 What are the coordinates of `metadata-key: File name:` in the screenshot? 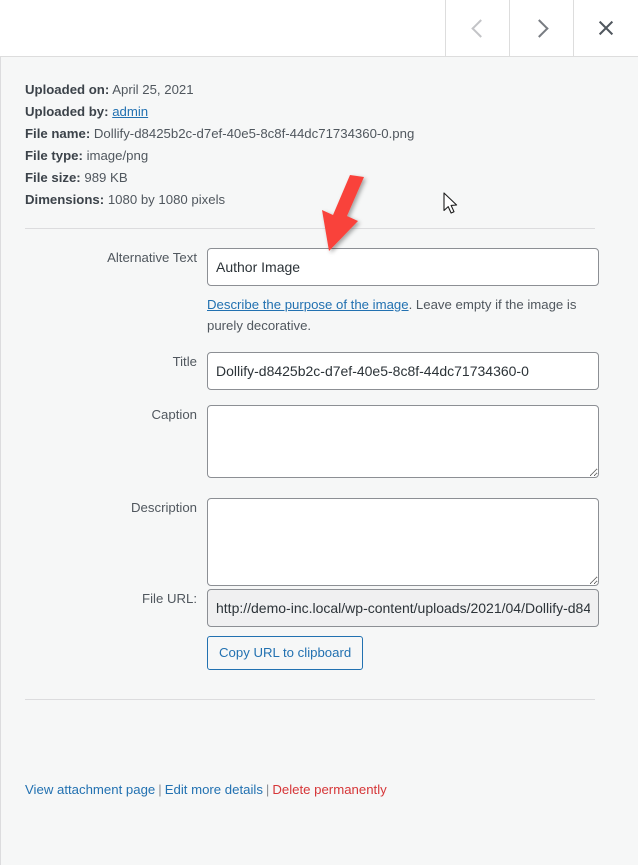 It's located at (58, 133).